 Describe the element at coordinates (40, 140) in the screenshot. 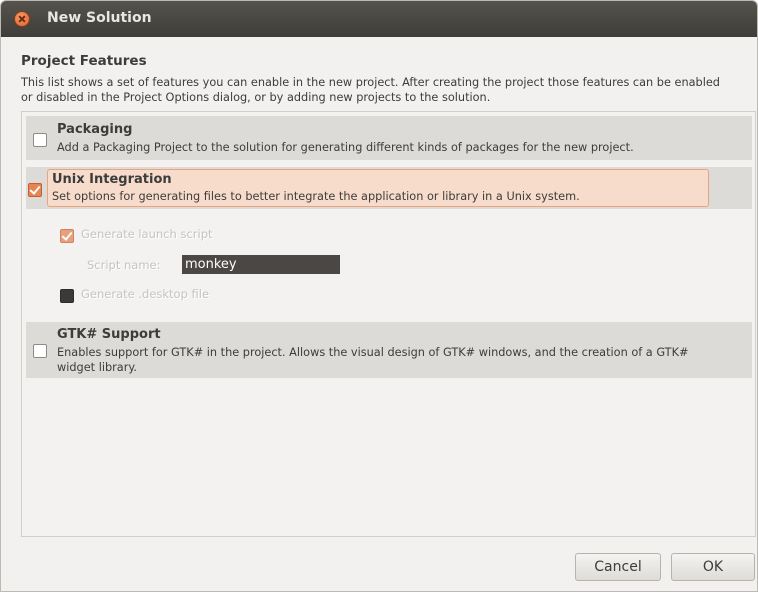

I see `packaging-checkbox` at that location.